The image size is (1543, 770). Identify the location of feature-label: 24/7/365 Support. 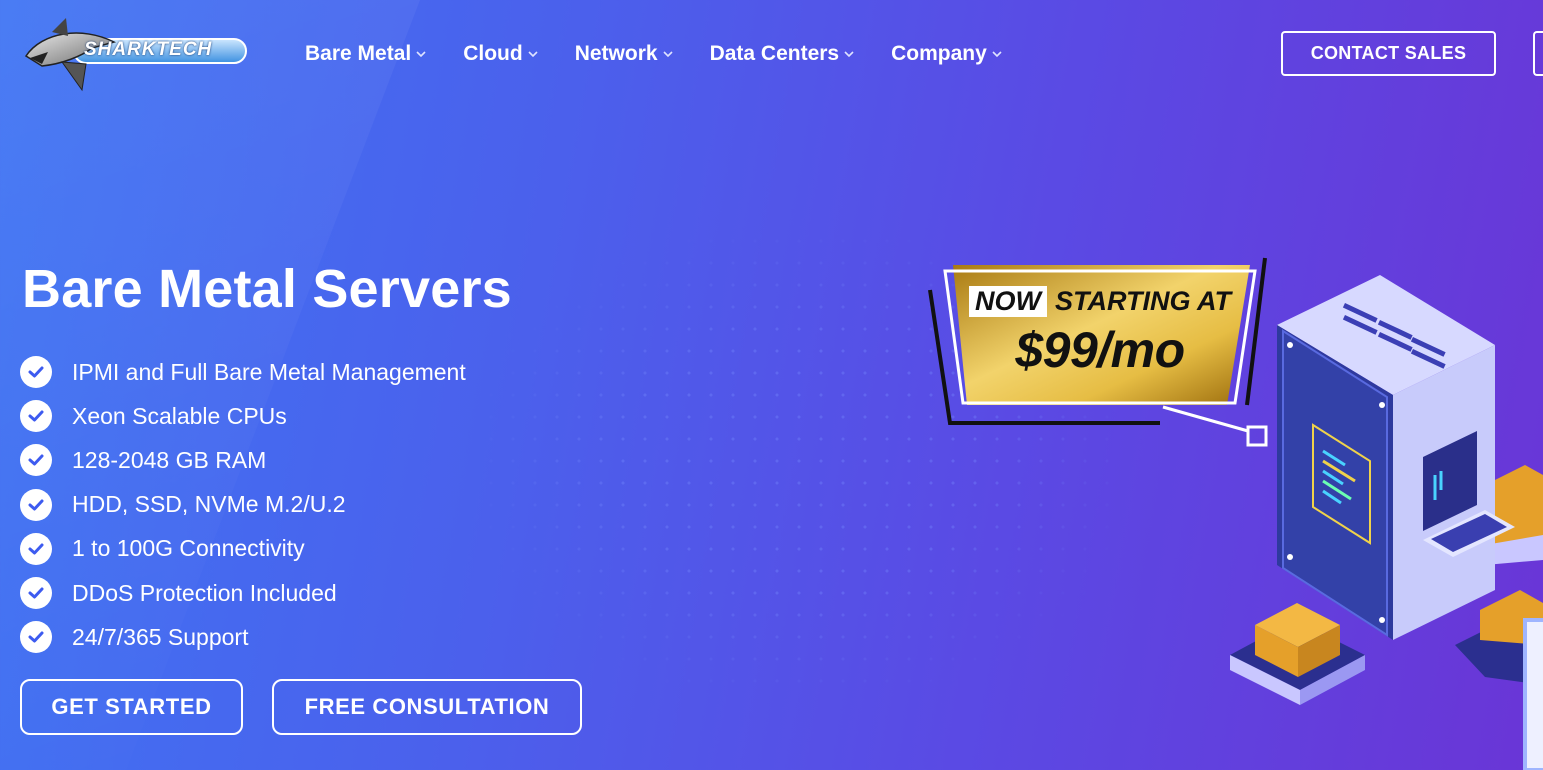
(160, 636).